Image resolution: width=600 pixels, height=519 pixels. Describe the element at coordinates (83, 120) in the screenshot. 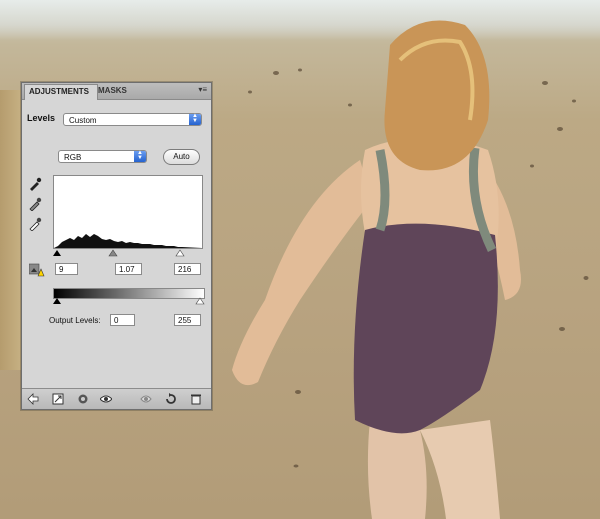

I see `preset-value: Custom` at that location.